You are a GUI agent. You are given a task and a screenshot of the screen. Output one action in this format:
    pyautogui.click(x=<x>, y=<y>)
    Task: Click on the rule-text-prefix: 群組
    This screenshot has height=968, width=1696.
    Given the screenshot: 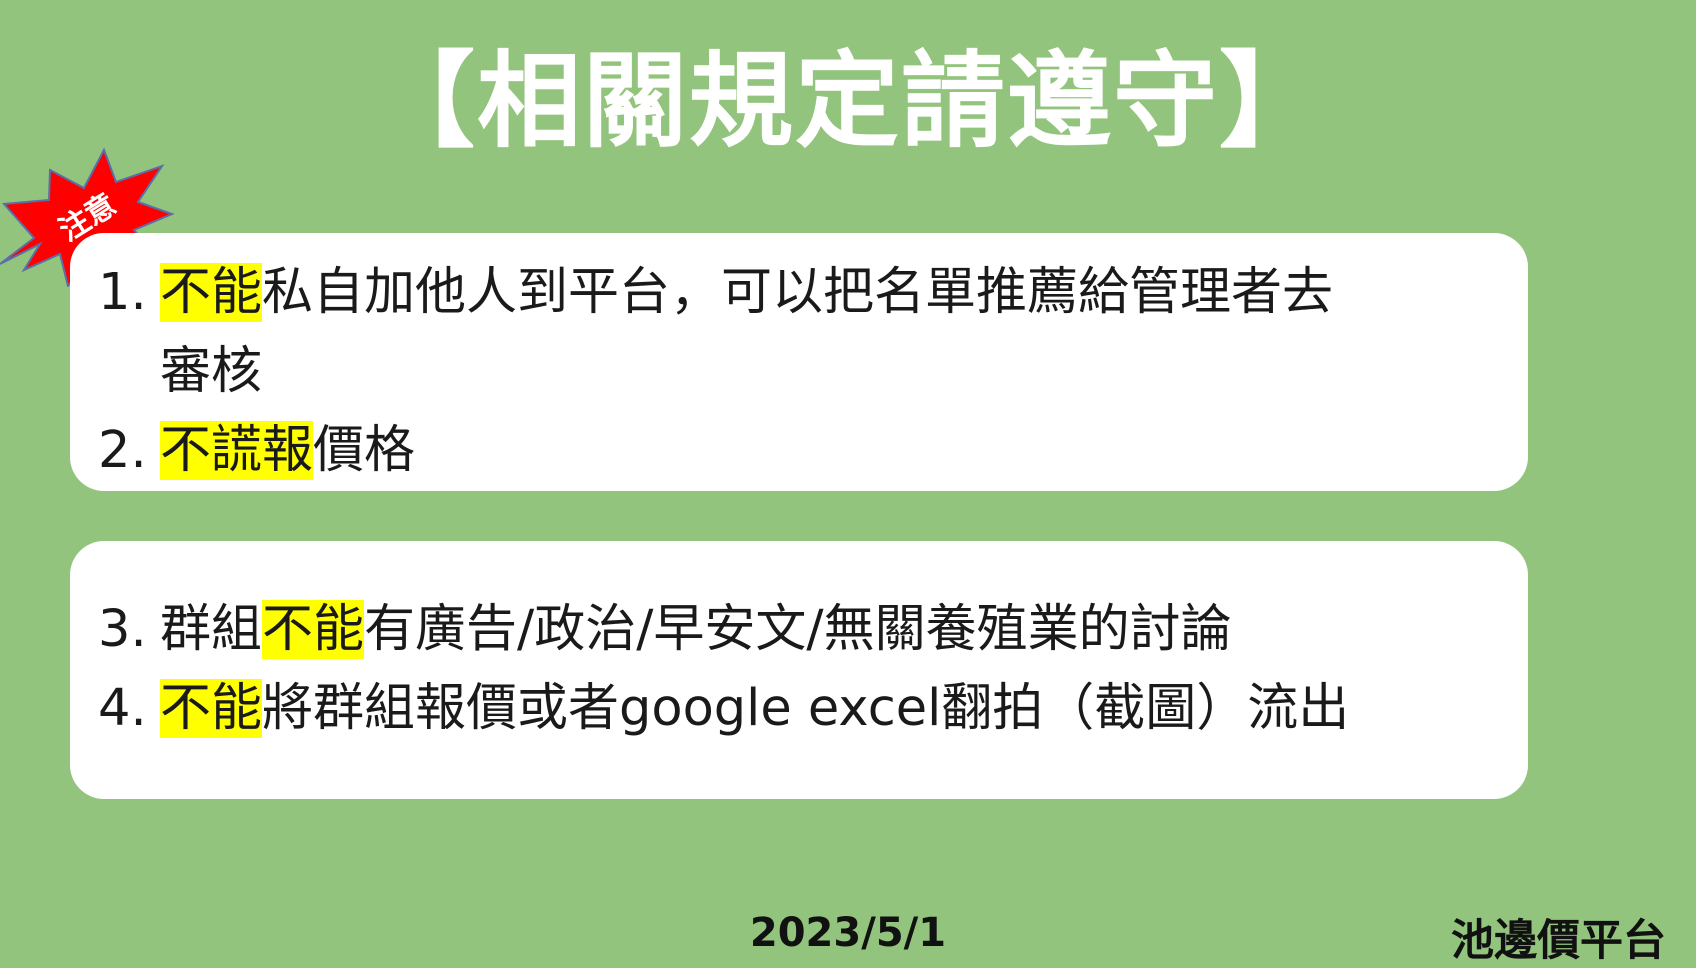 What is the action you would take?
    pyautogui.click(x=211, y=629)
    